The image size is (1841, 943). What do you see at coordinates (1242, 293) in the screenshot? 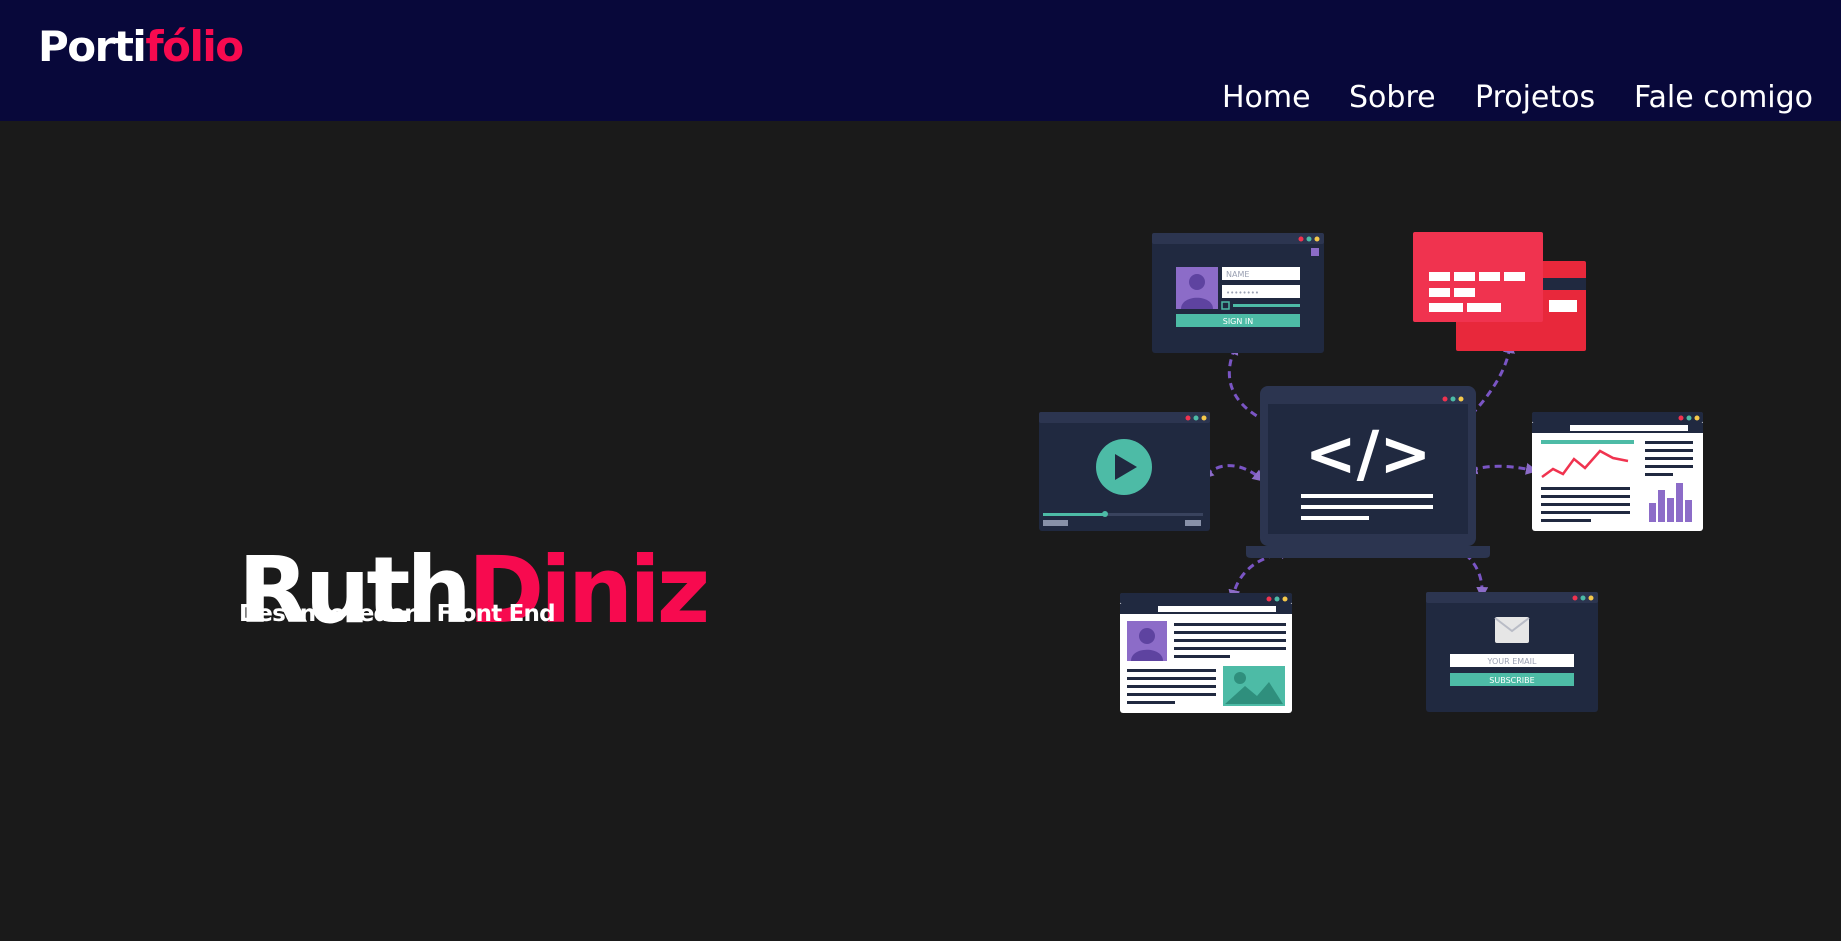
I see `signin-password-placeholder: ••••••••` at bounding box center [1242, 293].